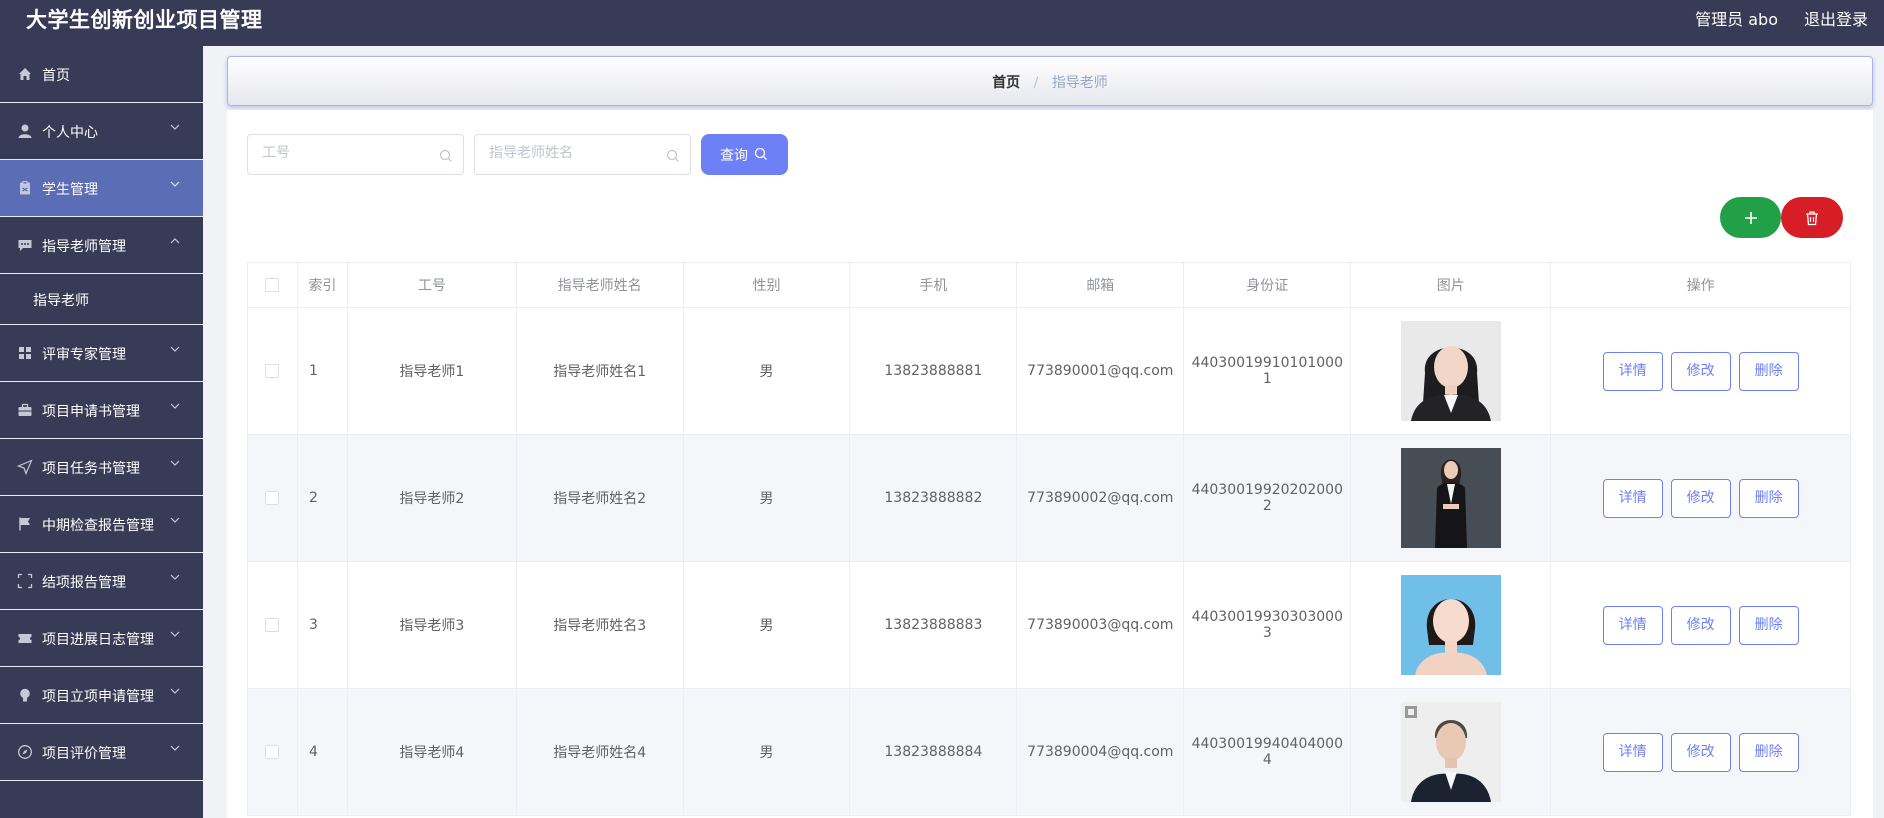 This screenshot has height=818, width=1884. I want to click on sidebar-item-personal-center: 个人中心, so click(101, 131).